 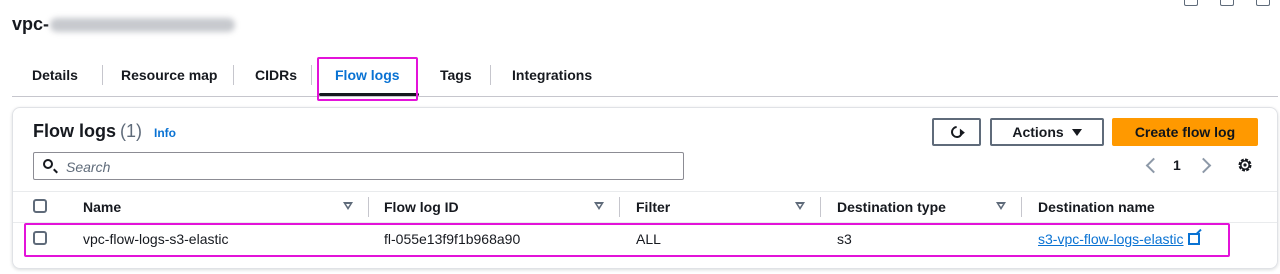 I want to click on vpc-title: vpc-, so click(x=124, y=24).